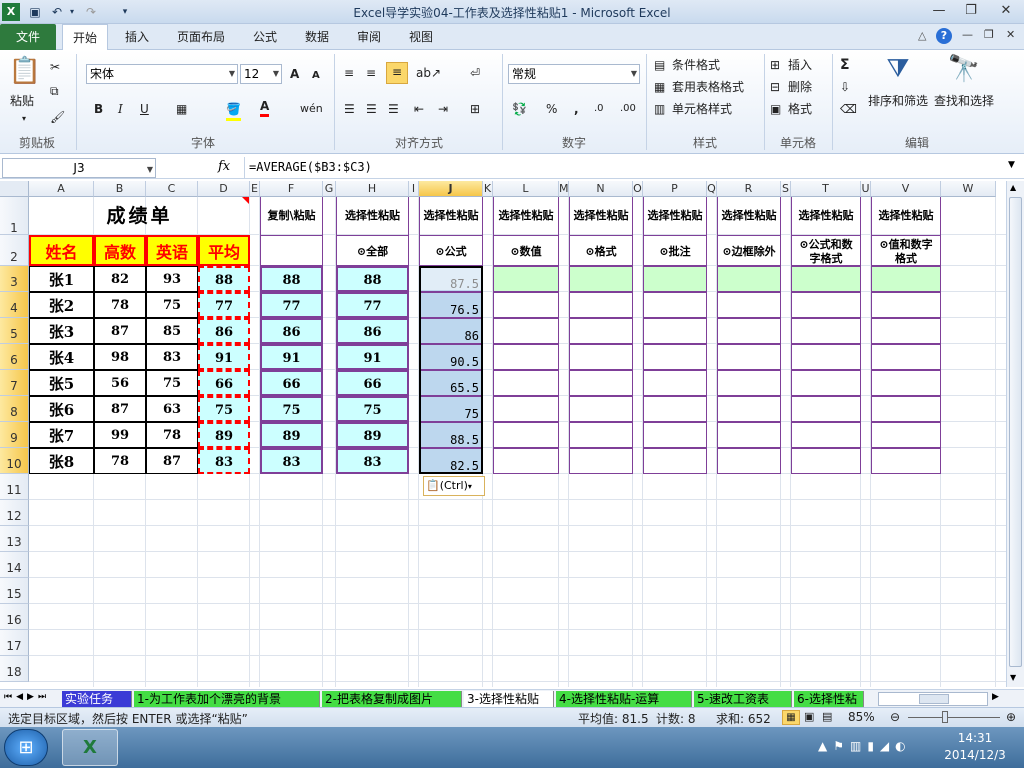  What do you see at coordinates (224, 279) in the screenshot?
I see `table-cell: 88` at bounding box center [224, 279].